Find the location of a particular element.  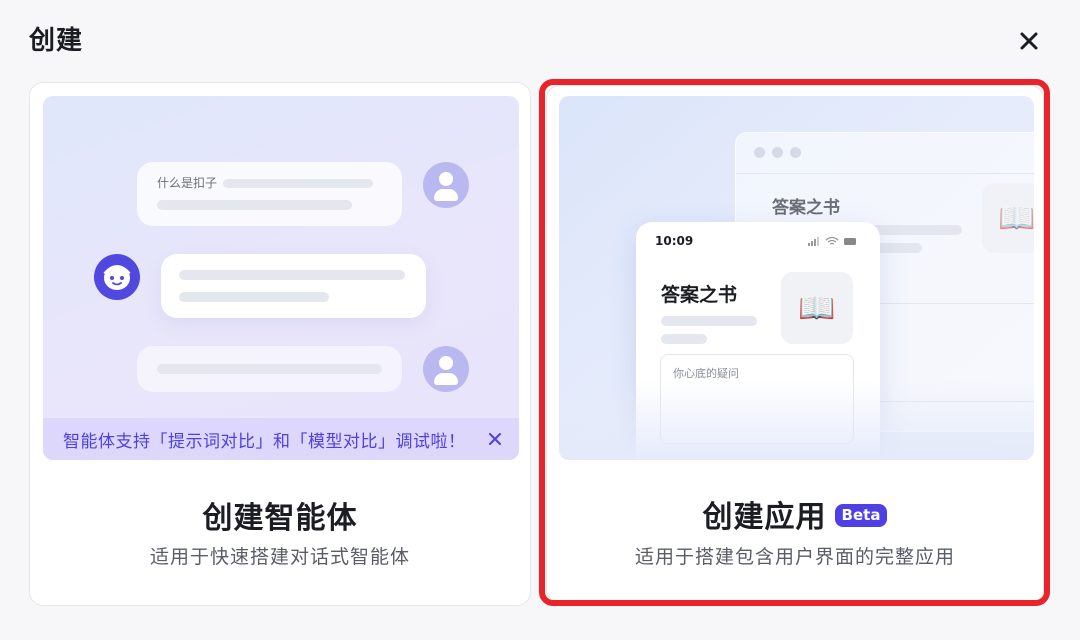

close-button is located at coordinates (1029, 41).